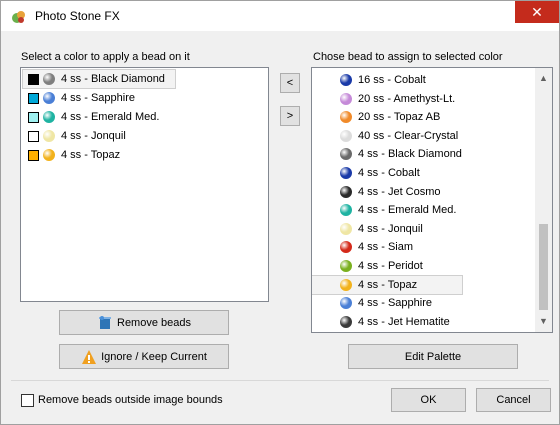  I want to click on bead-list-item-label: 4 ss - Jet Cosmo, so click(399, 191).